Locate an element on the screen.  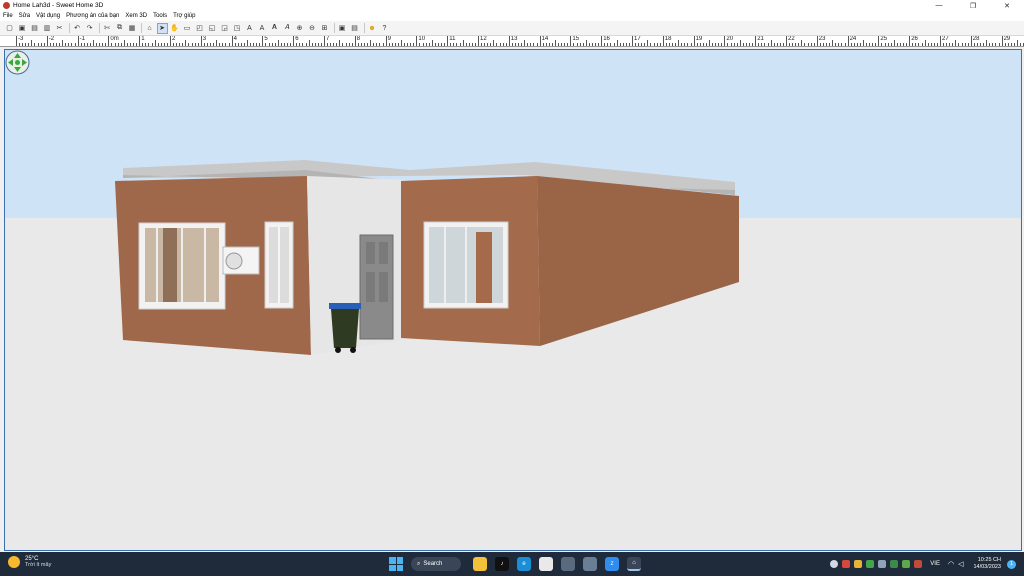
photos-icon is located at coordinates (590, 564).